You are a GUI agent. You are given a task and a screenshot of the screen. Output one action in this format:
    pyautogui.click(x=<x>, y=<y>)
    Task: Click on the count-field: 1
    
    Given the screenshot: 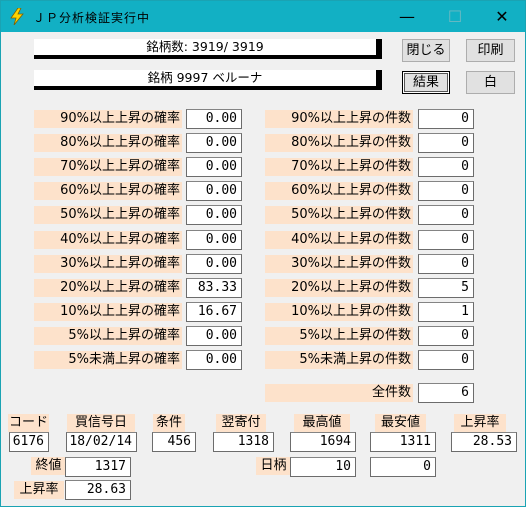 What is the action you would take?
    pyautogui.click(x=446, y=312)
    